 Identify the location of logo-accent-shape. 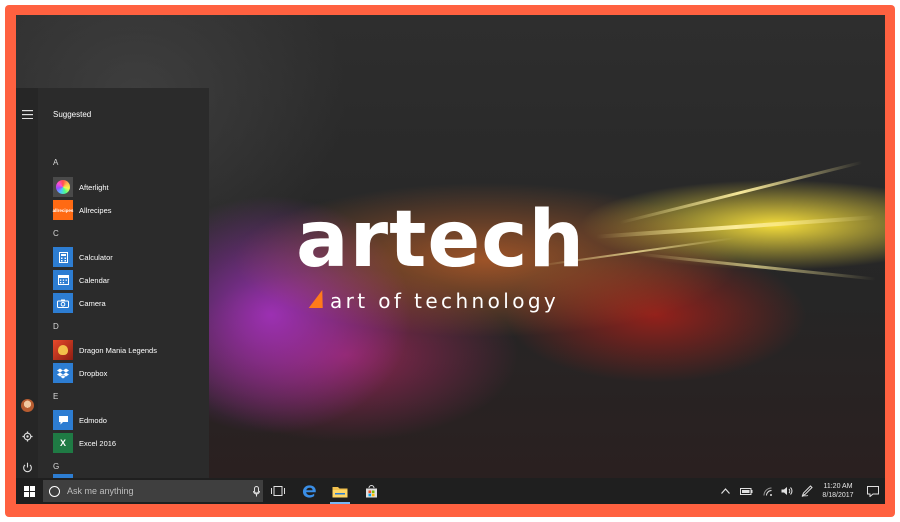
(319, 299).